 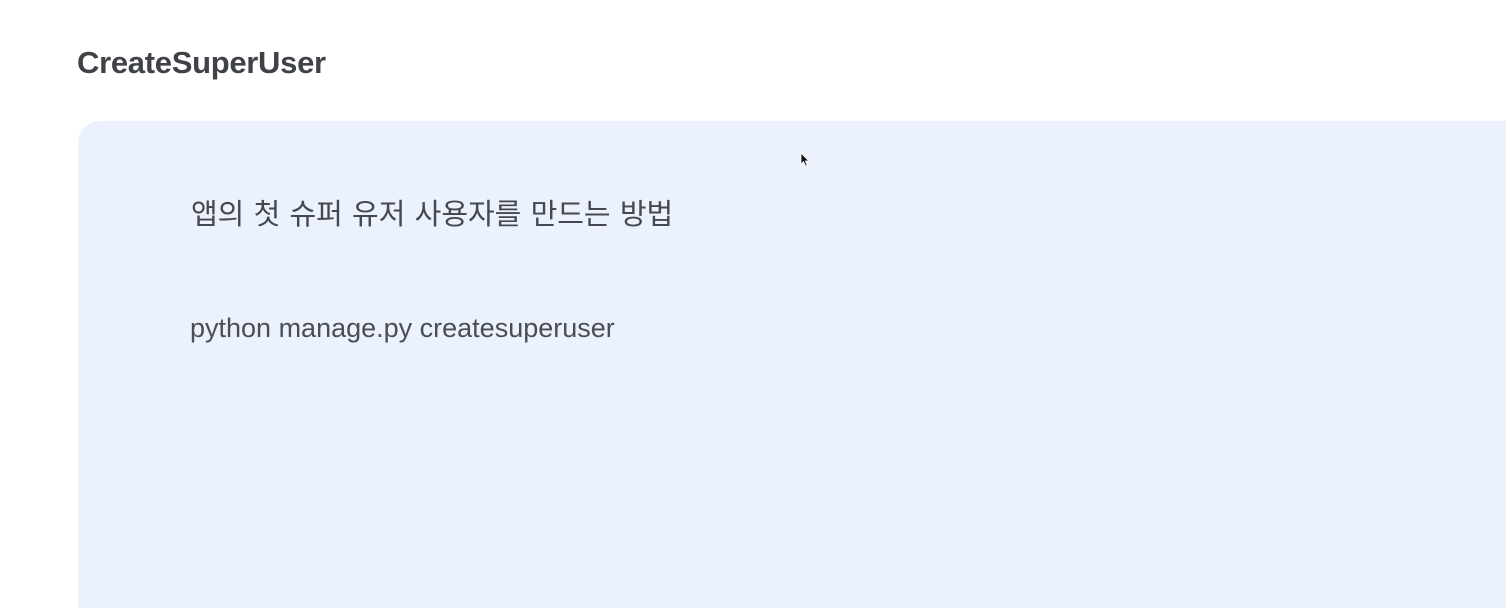 I want to click on mouse-pointer-icon, so click(x=805, y=160).